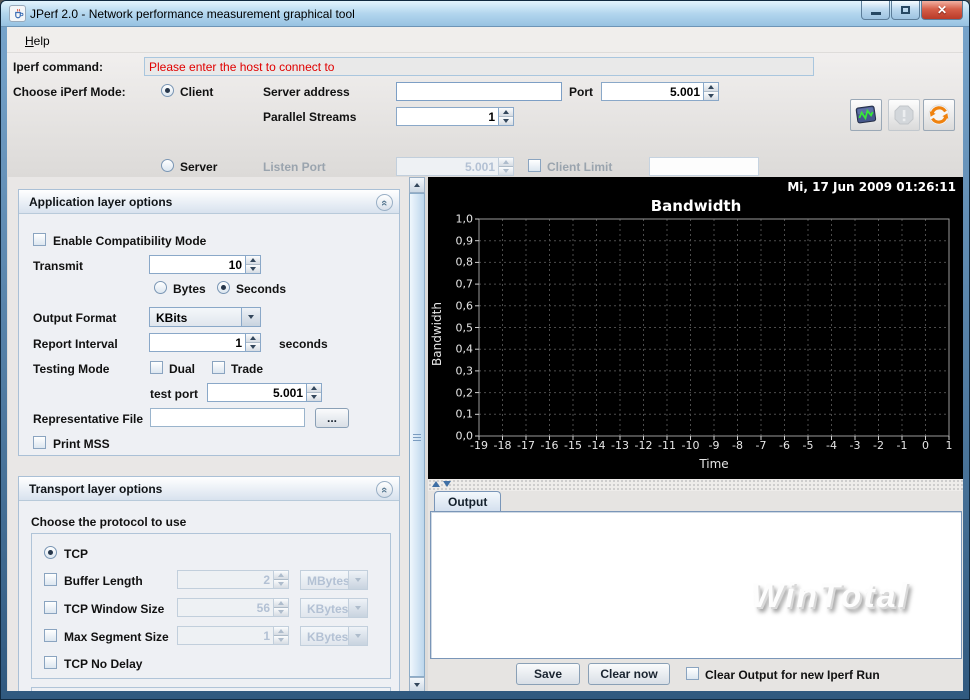  I want to click on seconds-radio, so click(223, 287).